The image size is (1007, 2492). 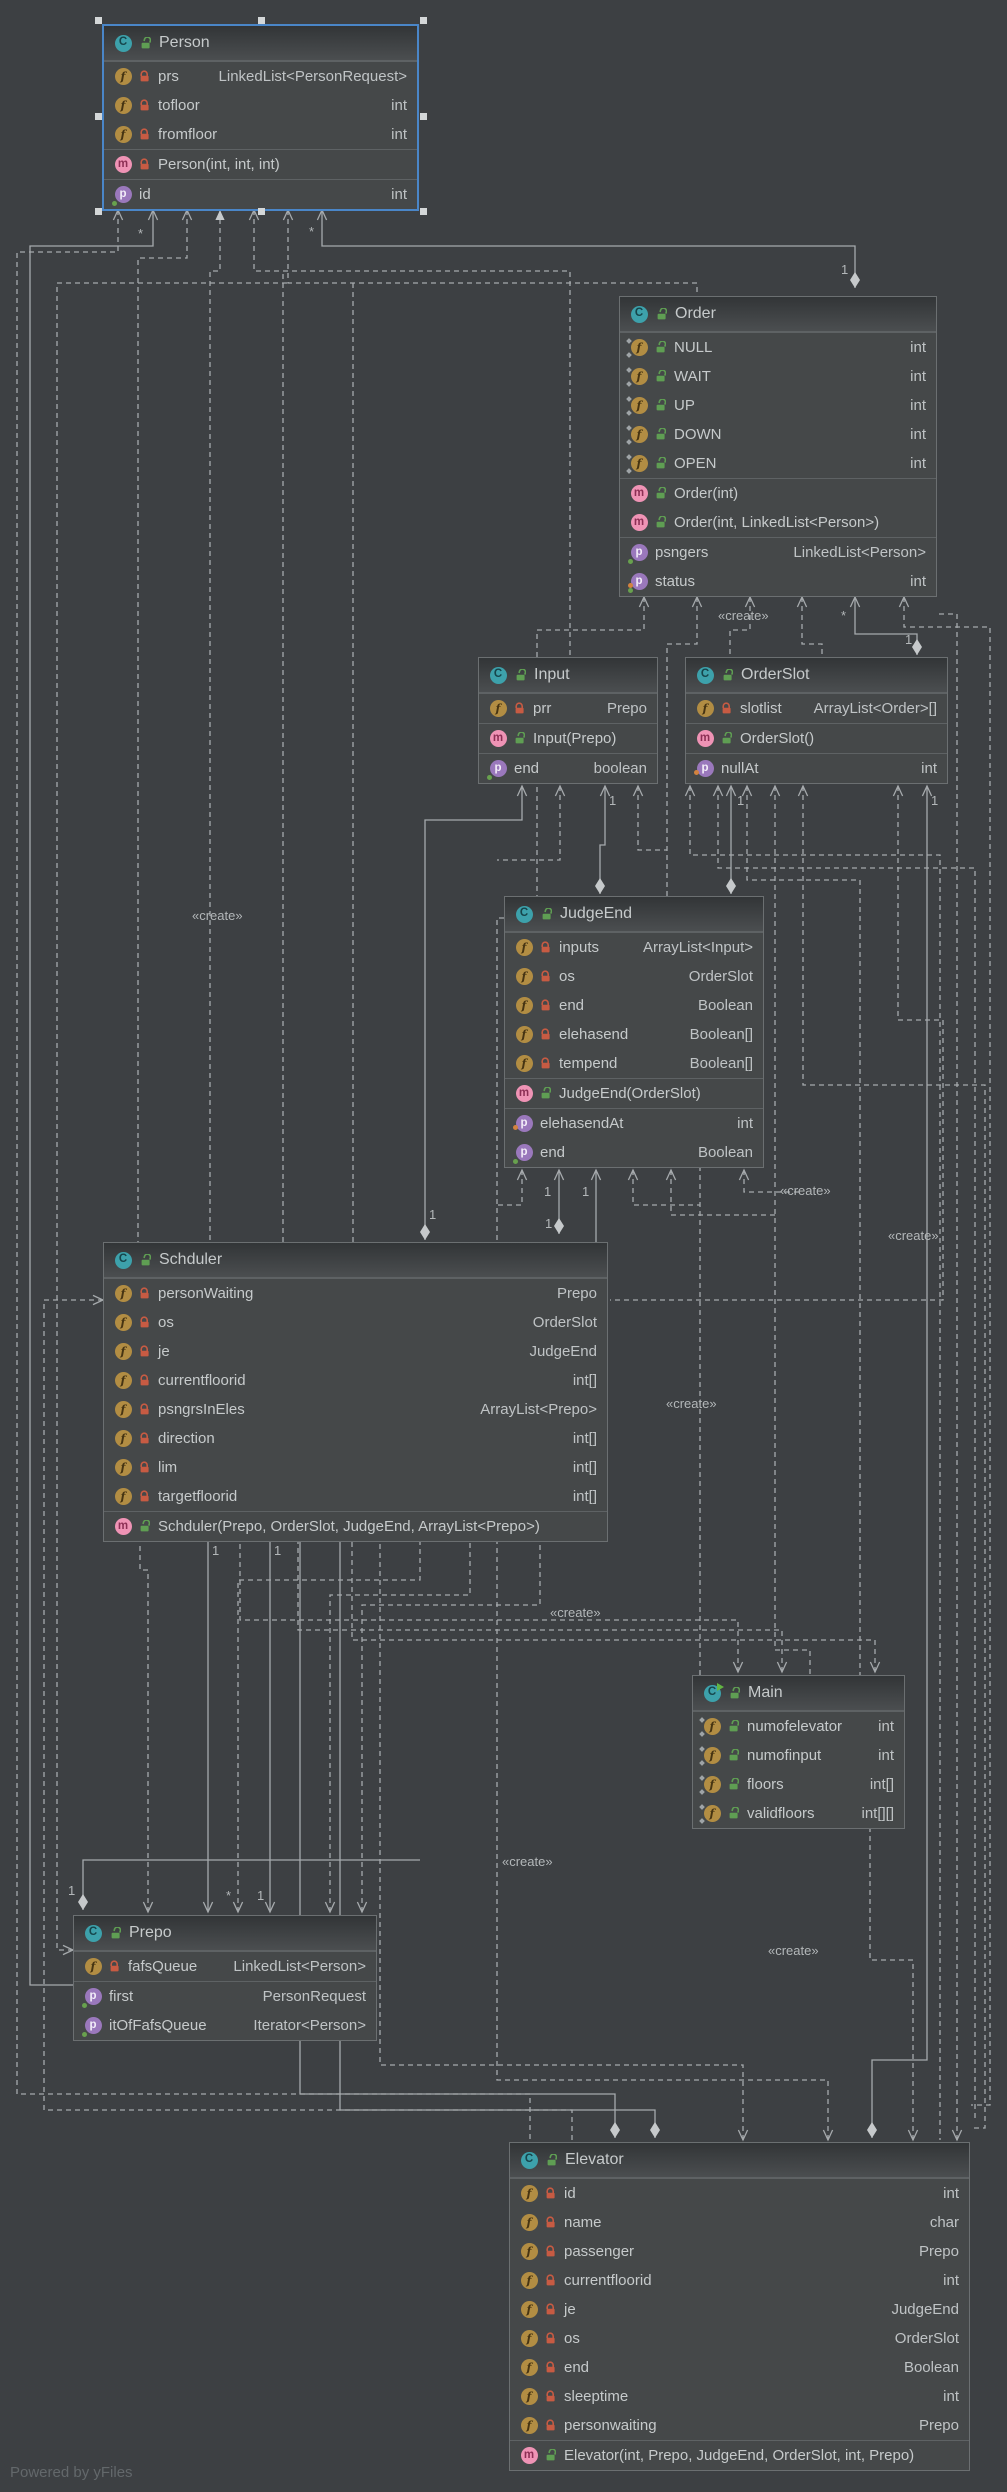 What do you see at coordinates (798, 1726) in the screenshot?
I see `member-row: f numofelevator int` at bounding box center [798, 1726].